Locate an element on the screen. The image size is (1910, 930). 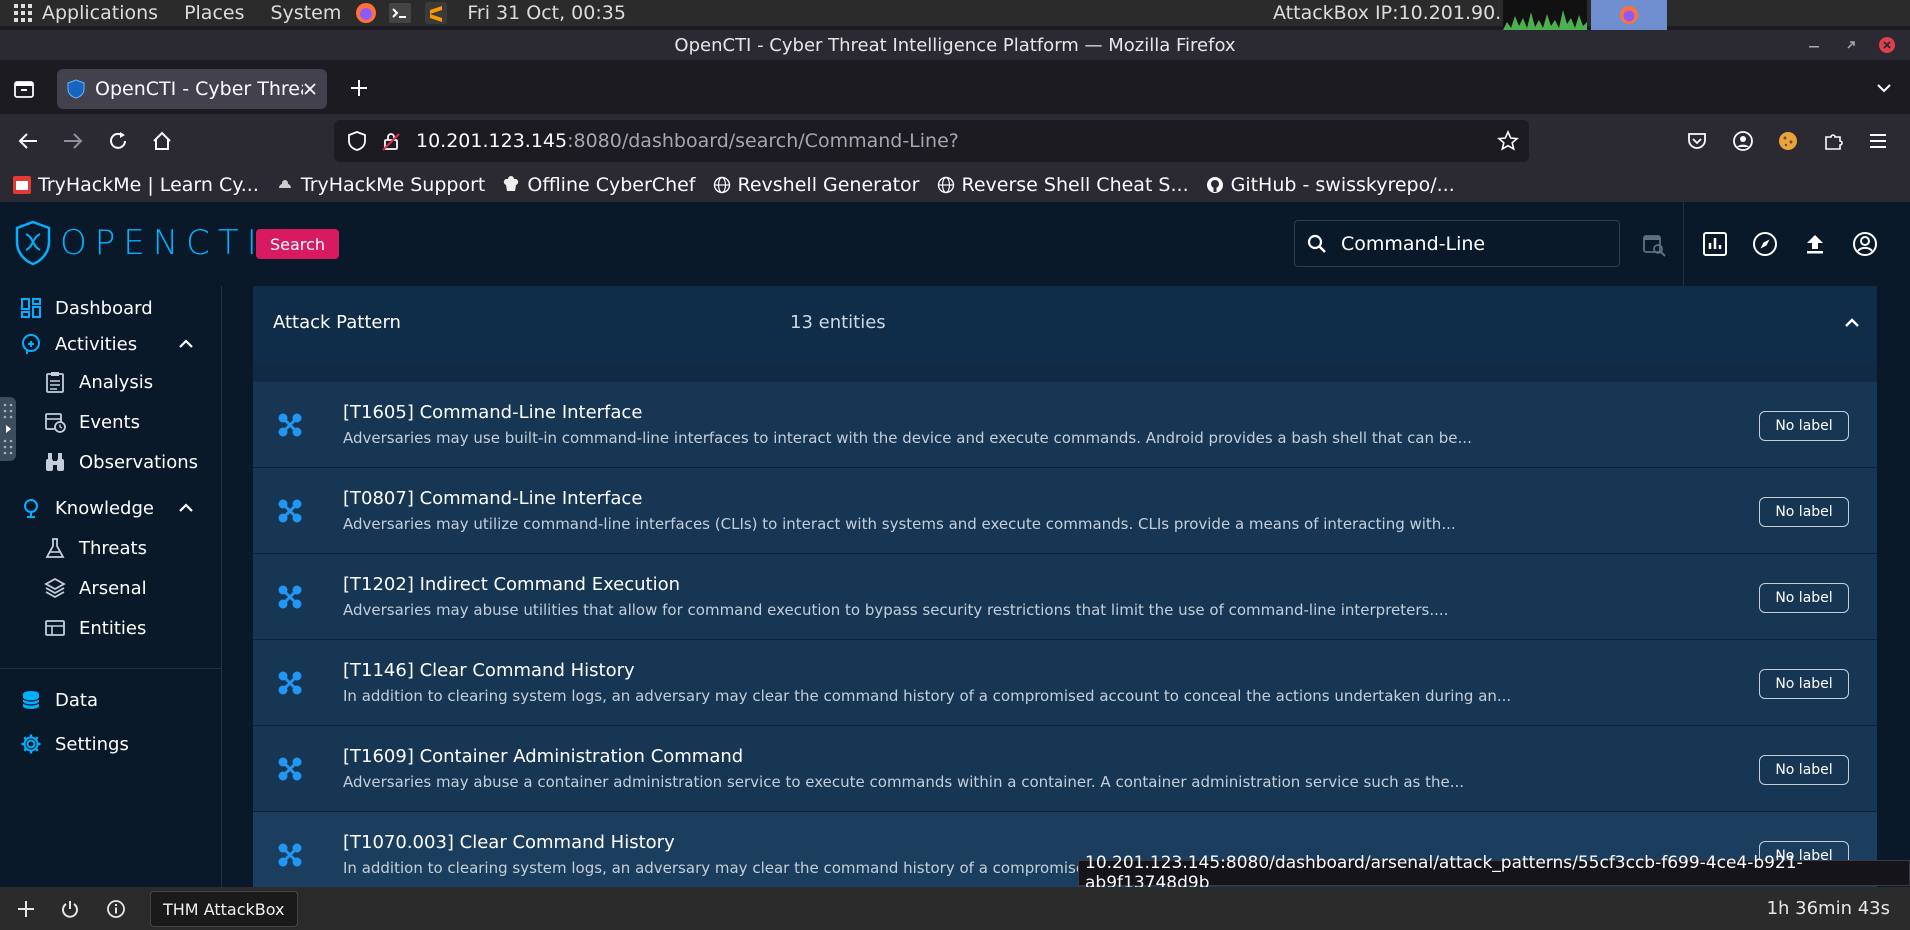
close-window-button is located at coordinates (1887, 45).